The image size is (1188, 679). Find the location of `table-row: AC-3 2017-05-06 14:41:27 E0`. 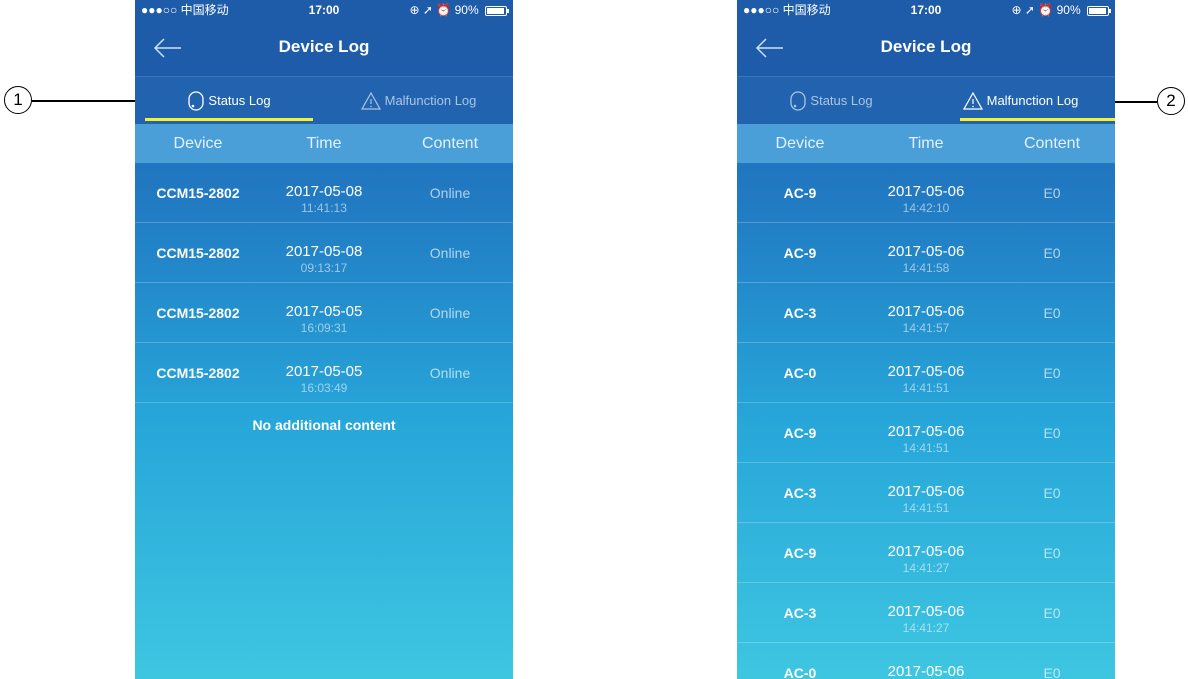

table-row: AC-3 2017-05-06 14:41:27 E0 is located at coordinates (926, 613).